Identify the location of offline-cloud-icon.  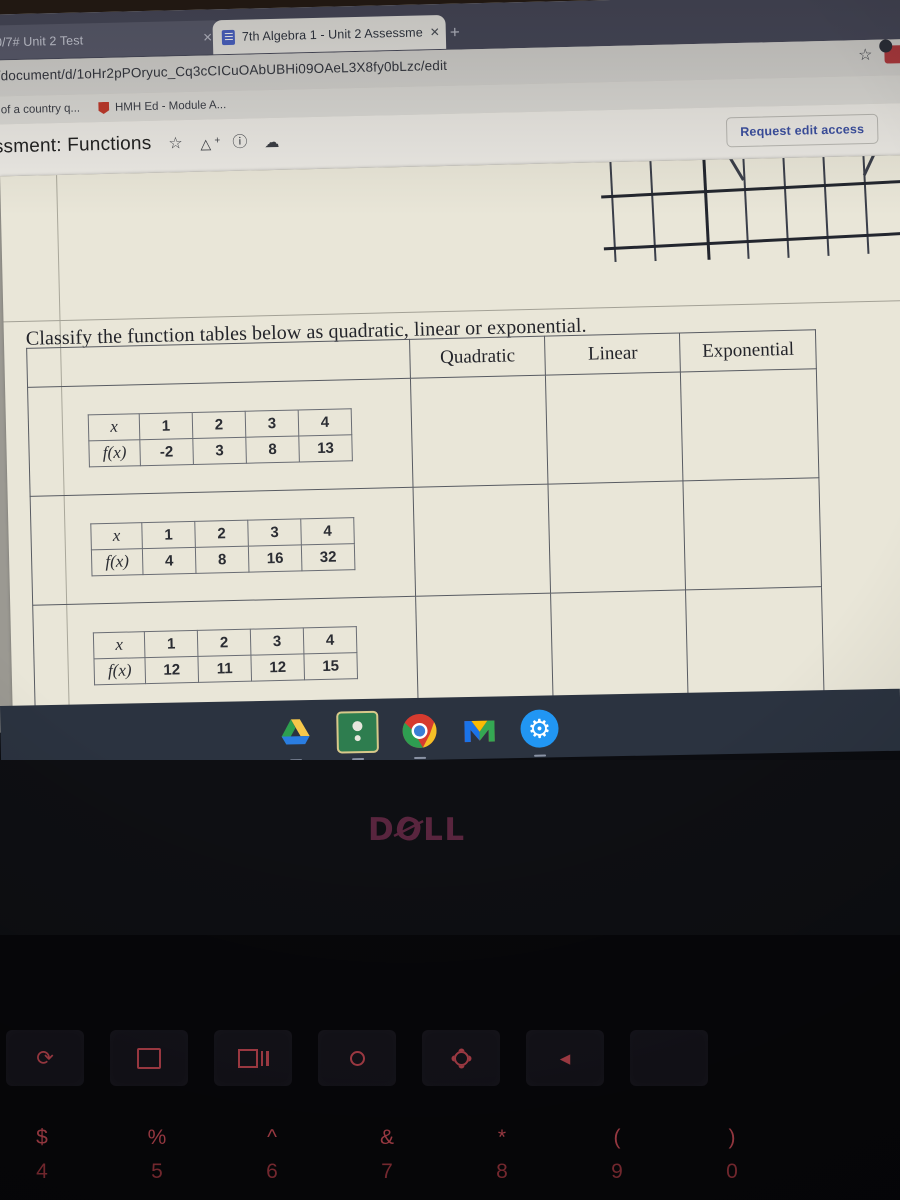
(272, 142).